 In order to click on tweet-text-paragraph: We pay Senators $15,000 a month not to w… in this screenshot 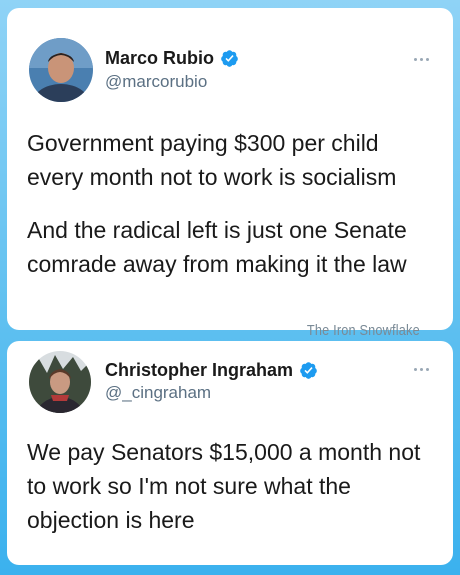, I will do `click(224, 486)`.